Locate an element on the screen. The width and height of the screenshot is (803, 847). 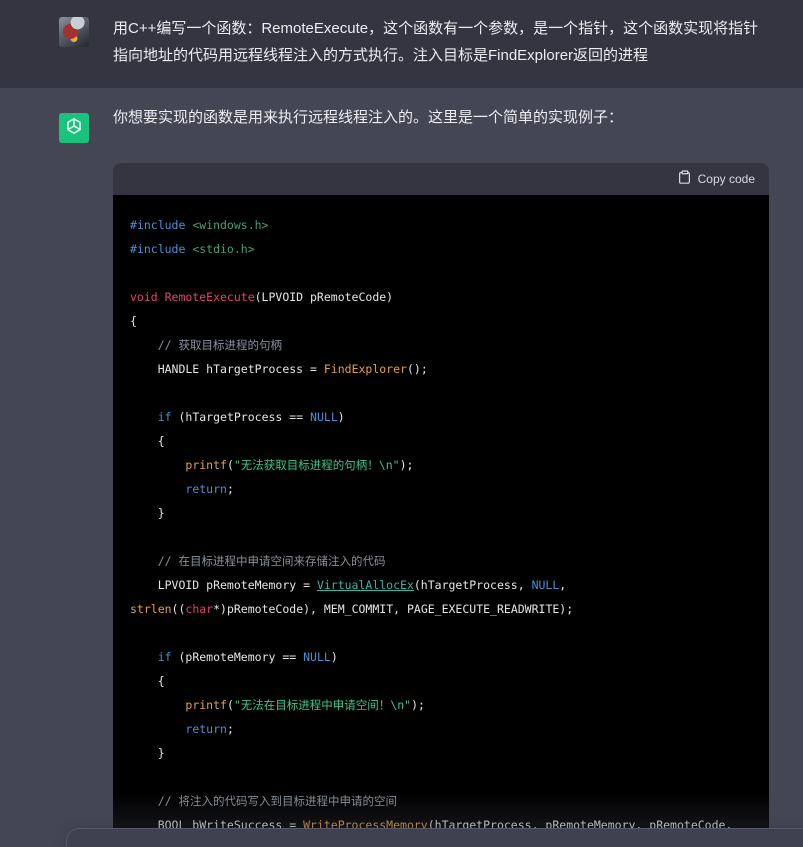
assistant-avatar is located at coordinates (74, 128).